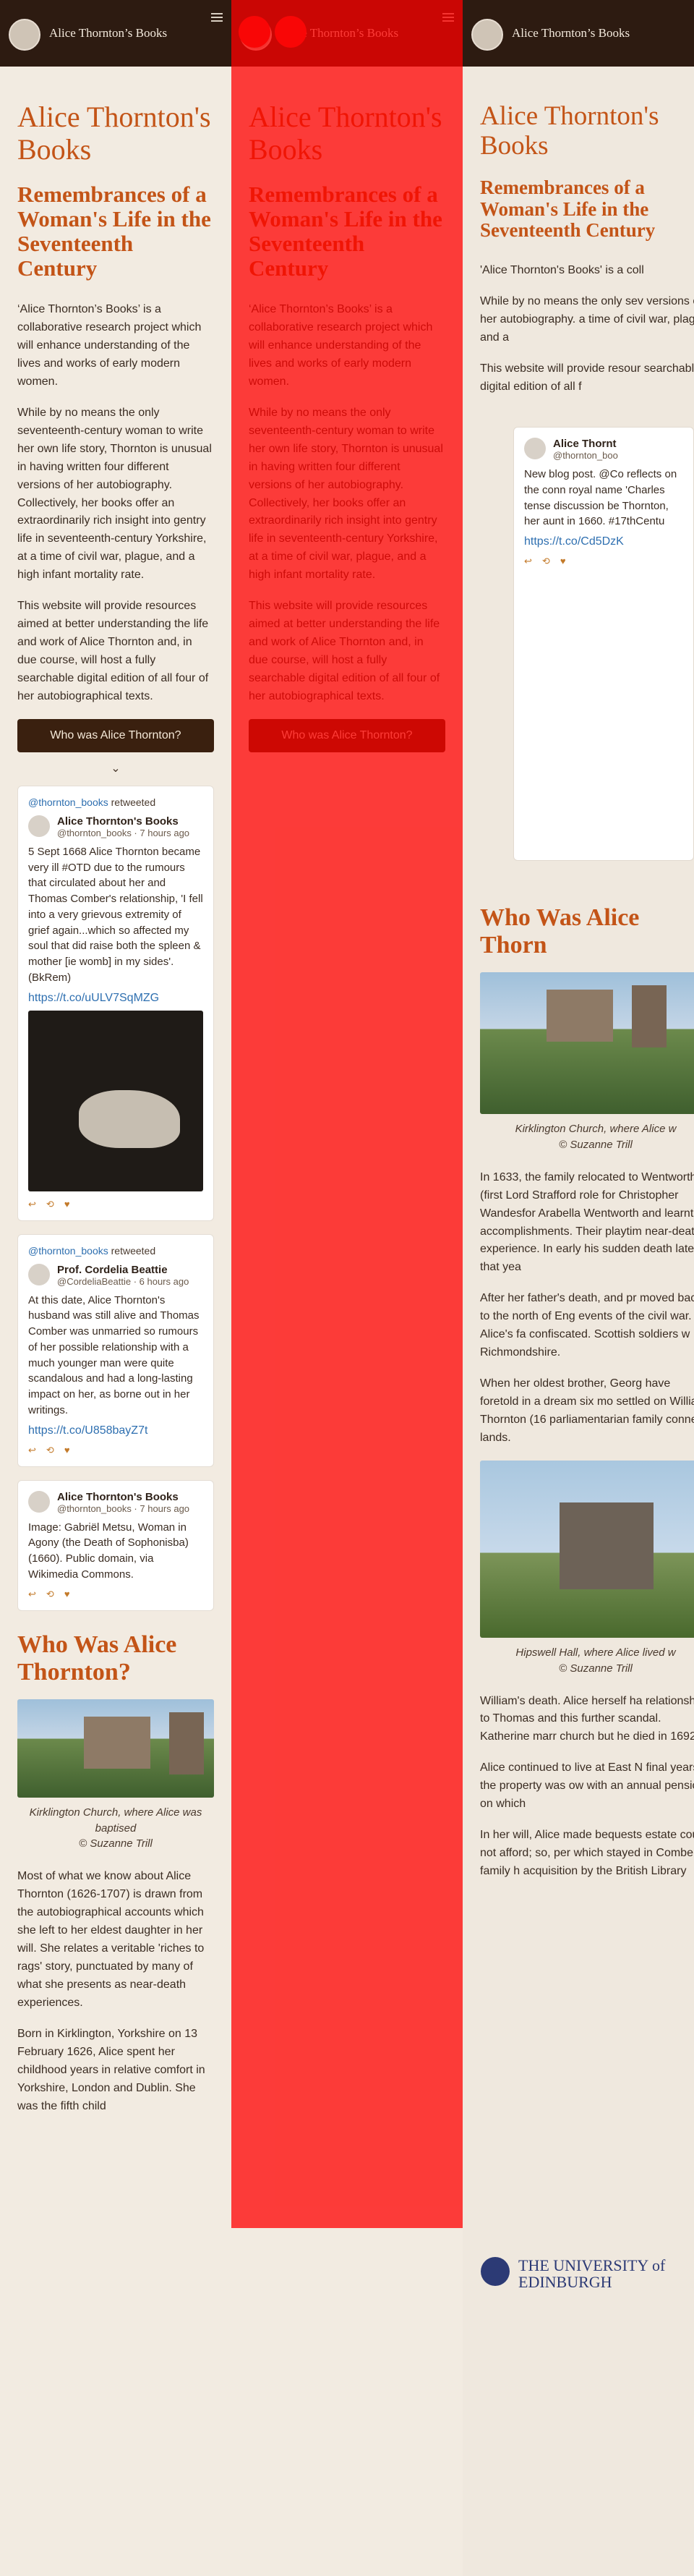 The height and width of the screenshot is (2576, 694). Describe the element at coordinates (495, 2271) in the screenshot. I see `crest-icon` at that location.